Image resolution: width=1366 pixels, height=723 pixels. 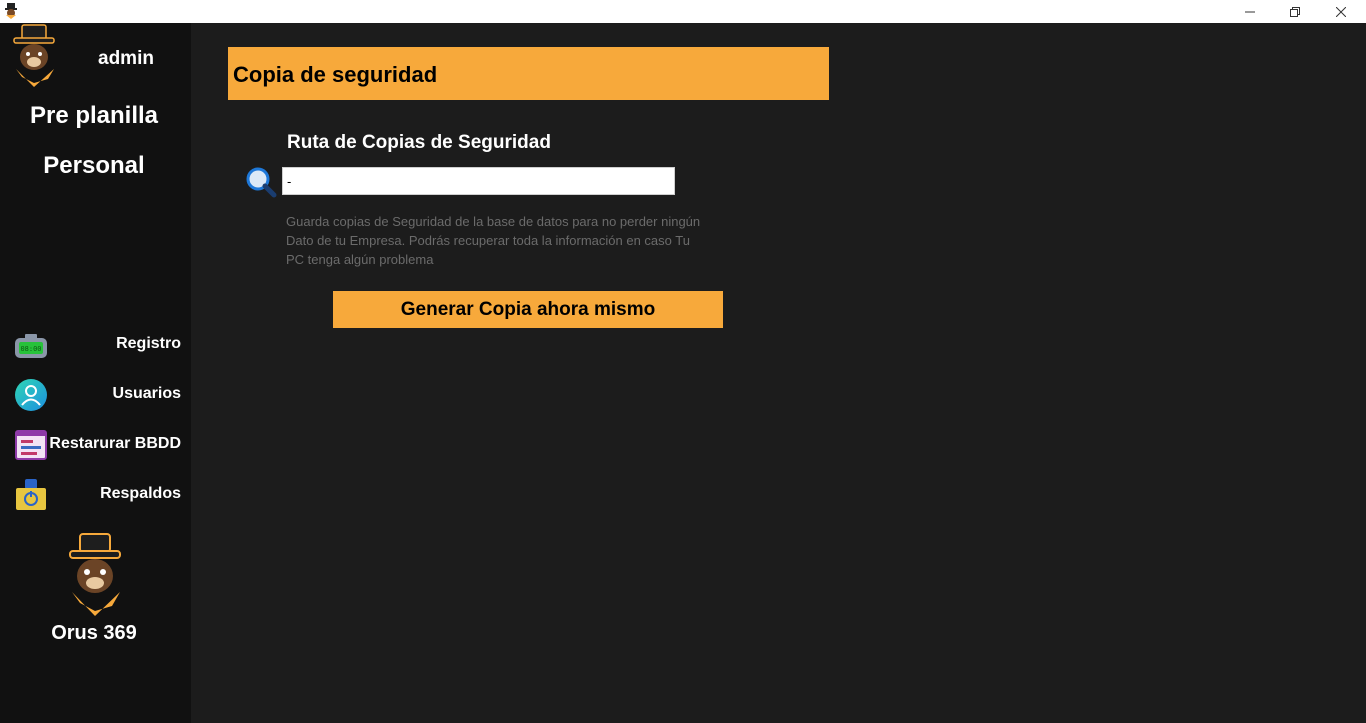 What do you see at coordinates (528, 309) in the screenshot?
I see `generate-backup-button: Generar Copia ahora mismo` at bounding box center [528, 309].